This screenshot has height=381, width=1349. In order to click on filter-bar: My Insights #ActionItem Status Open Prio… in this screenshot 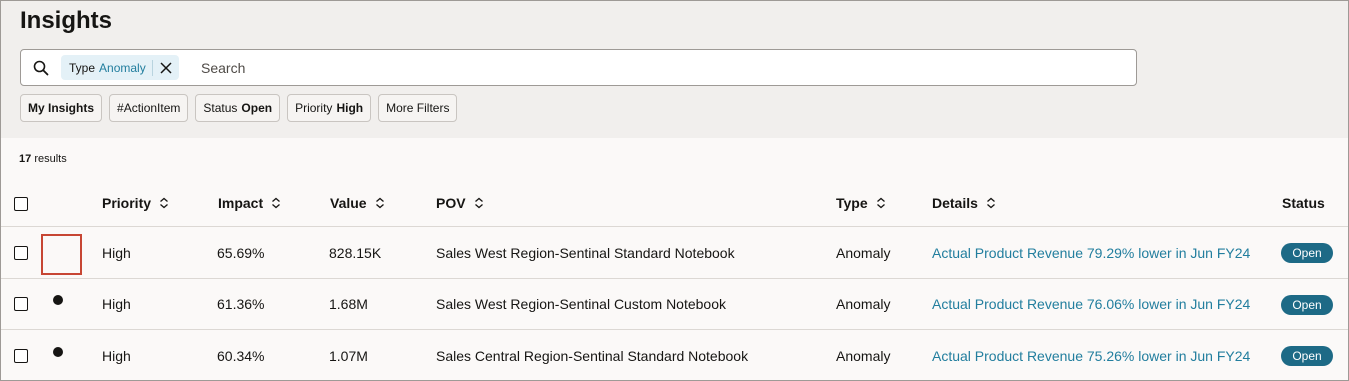, I will do `click(239, 108)`.